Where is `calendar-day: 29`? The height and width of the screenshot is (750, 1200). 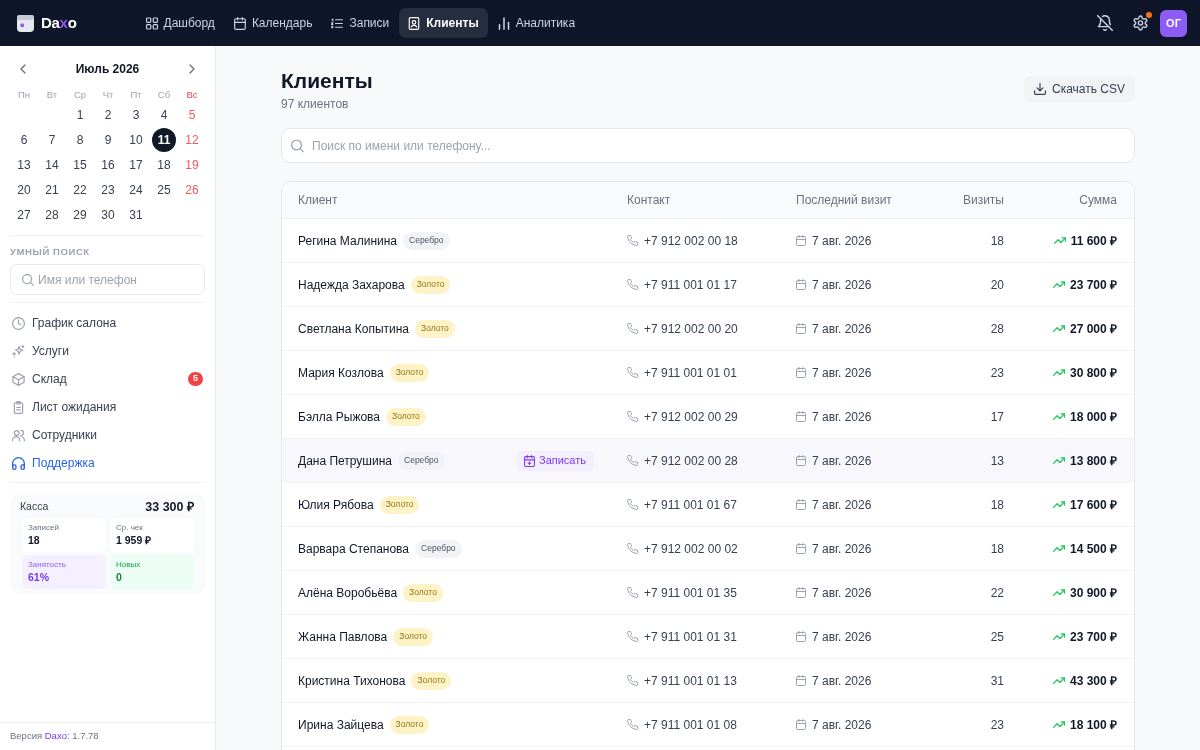
calendar-day: 29 is located at coordinates (80, 214).